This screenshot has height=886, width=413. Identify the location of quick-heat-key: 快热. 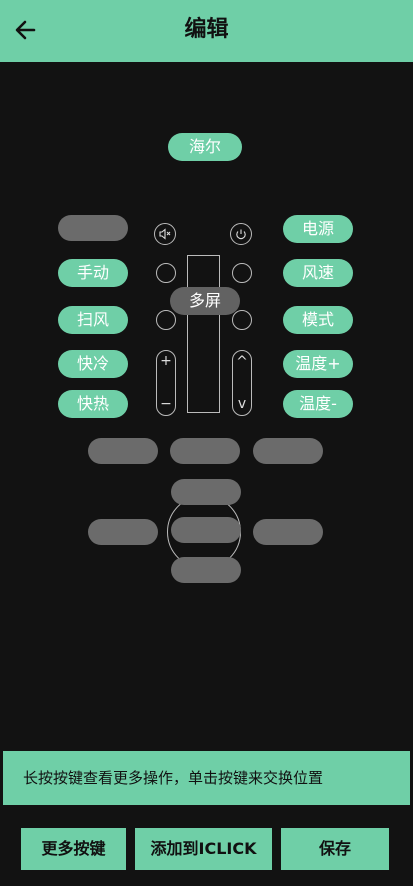
(93, 404).